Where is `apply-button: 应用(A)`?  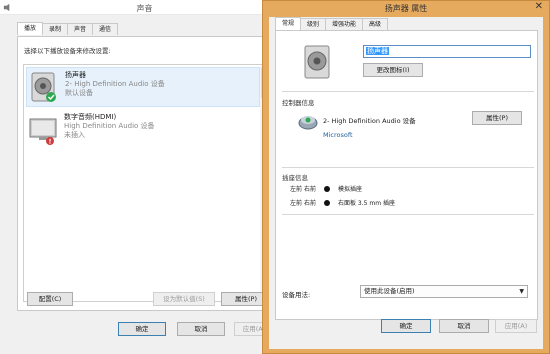 apply-button: 应用(A) is located at coordinates (516, 326).